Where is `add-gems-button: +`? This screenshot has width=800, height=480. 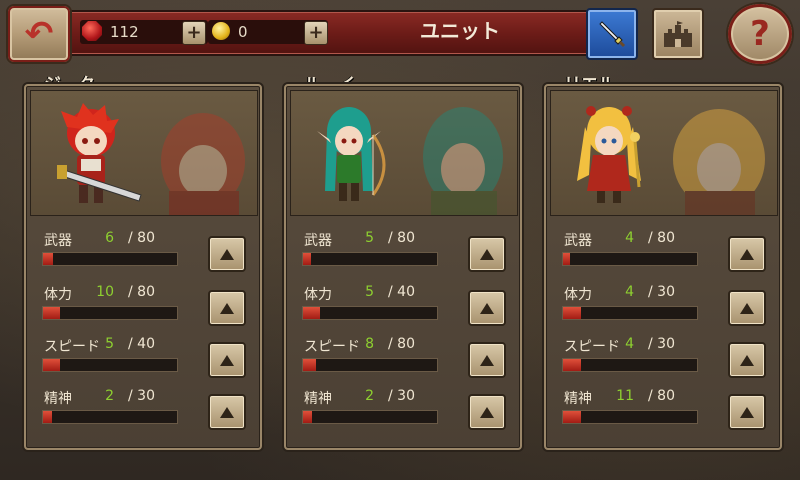 add-gems-button: + is located at coordinates (194, 33).